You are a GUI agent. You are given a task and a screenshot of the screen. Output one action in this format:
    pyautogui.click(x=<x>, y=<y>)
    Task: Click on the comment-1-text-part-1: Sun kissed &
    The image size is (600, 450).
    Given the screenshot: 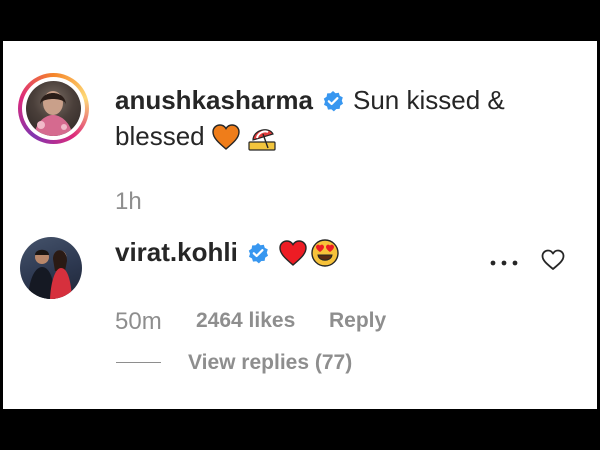 What is the action you would take?
    pyautogui.click(x=428, y=100)
    